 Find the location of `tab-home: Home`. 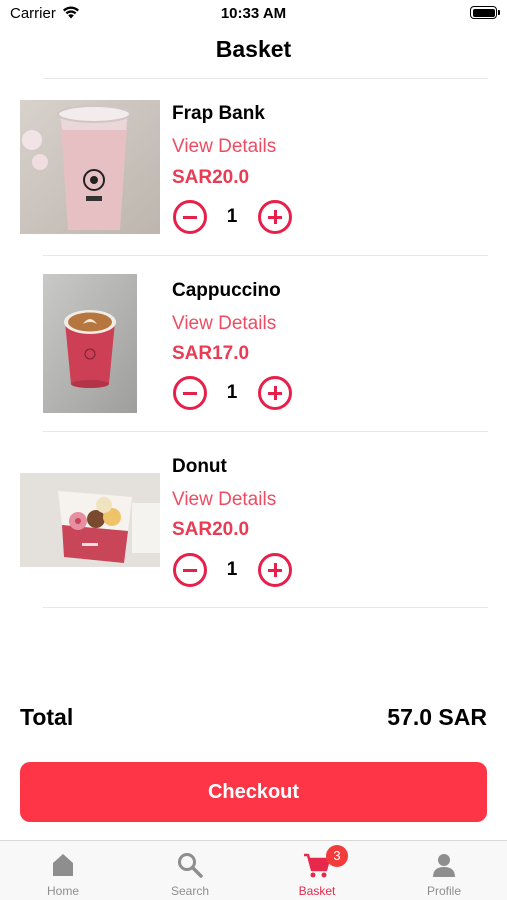

tab-home: Home is located at coordinates (63, 870).